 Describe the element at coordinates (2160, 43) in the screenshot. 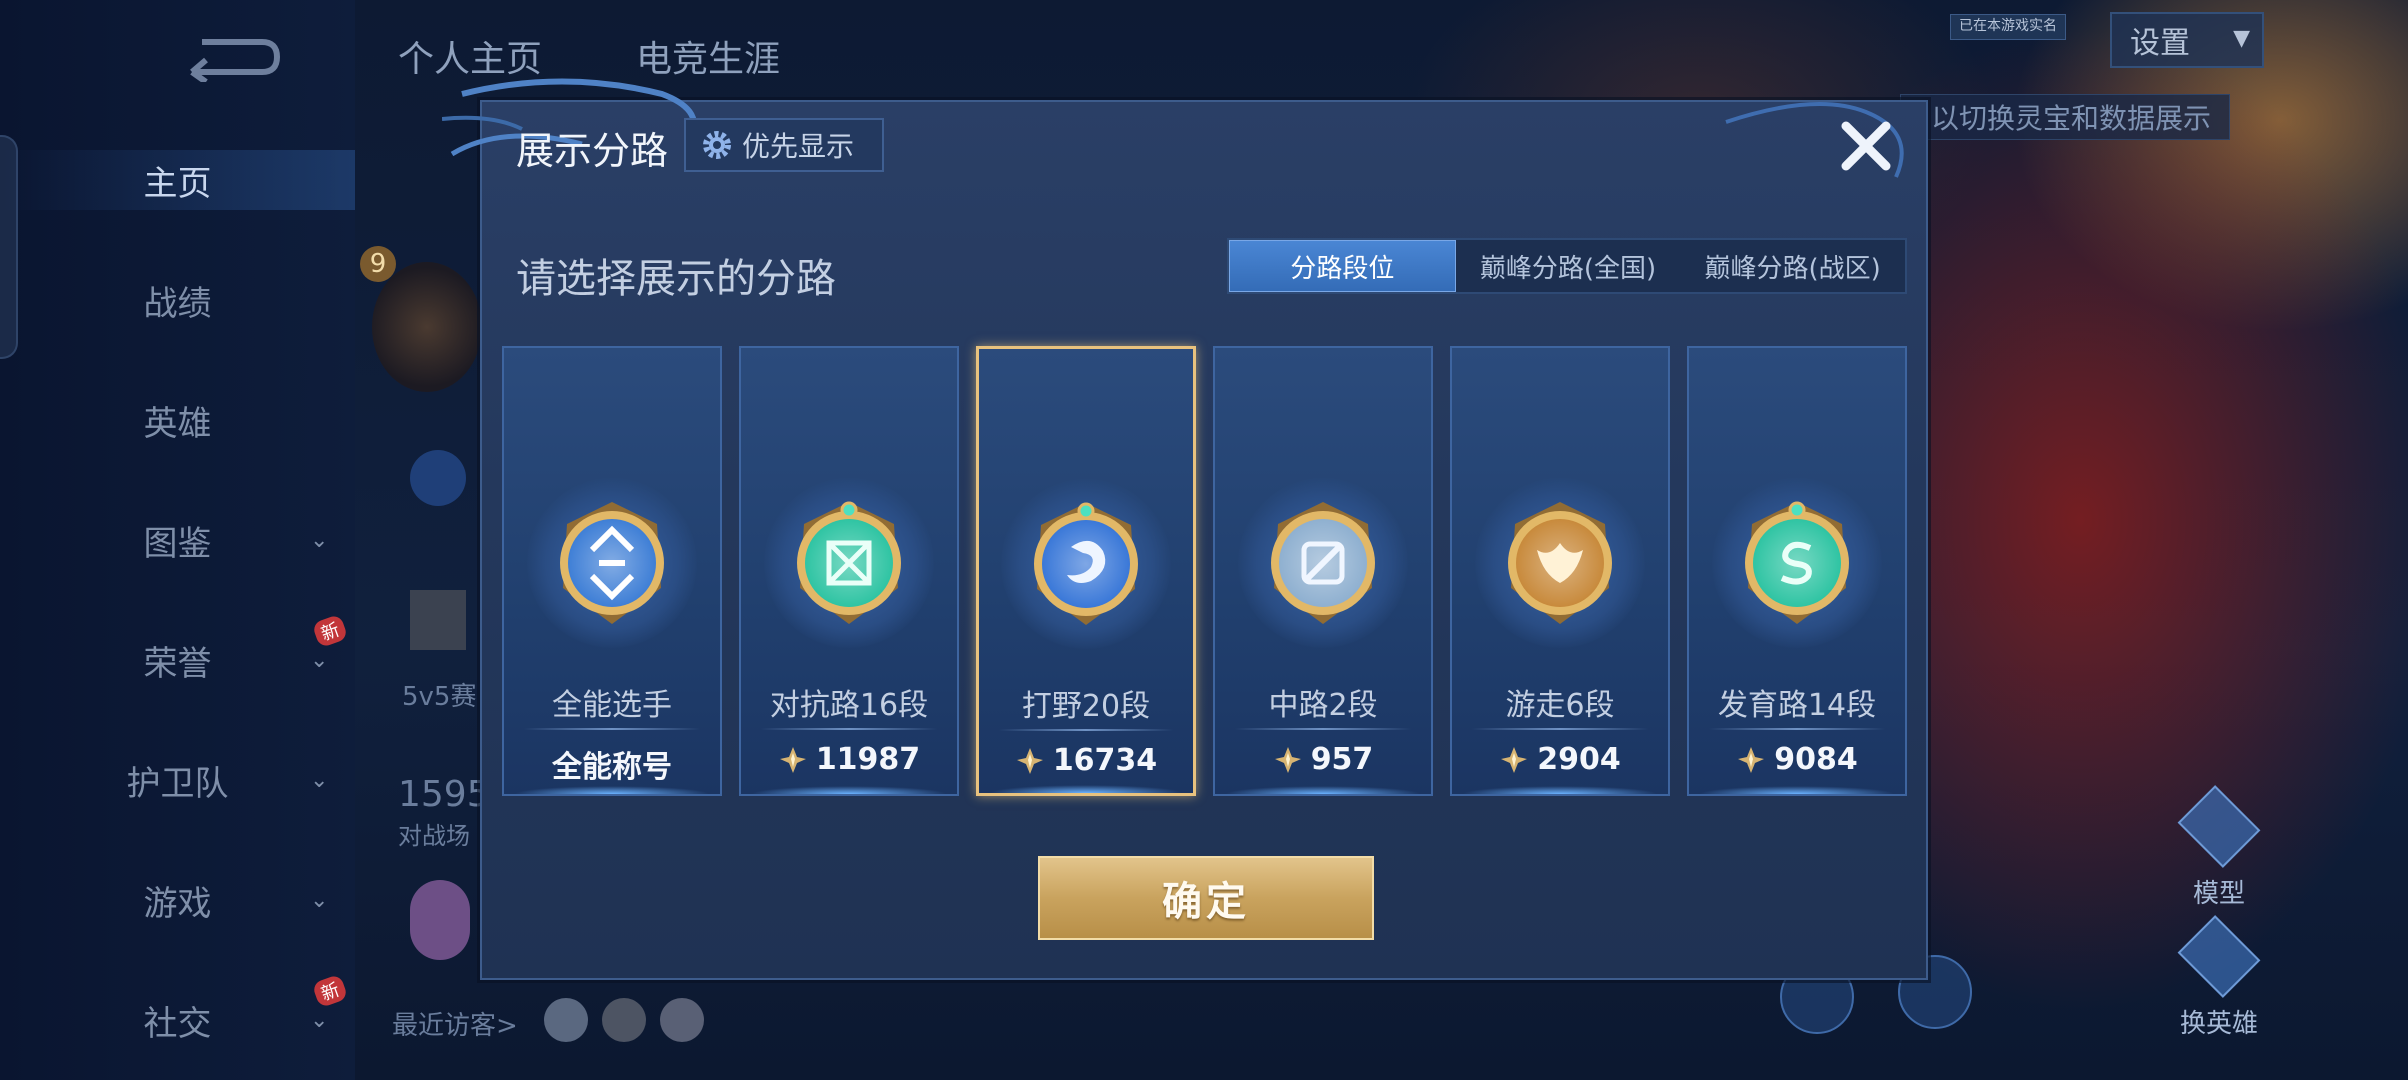

I see `settings-label: 设置` at that location.